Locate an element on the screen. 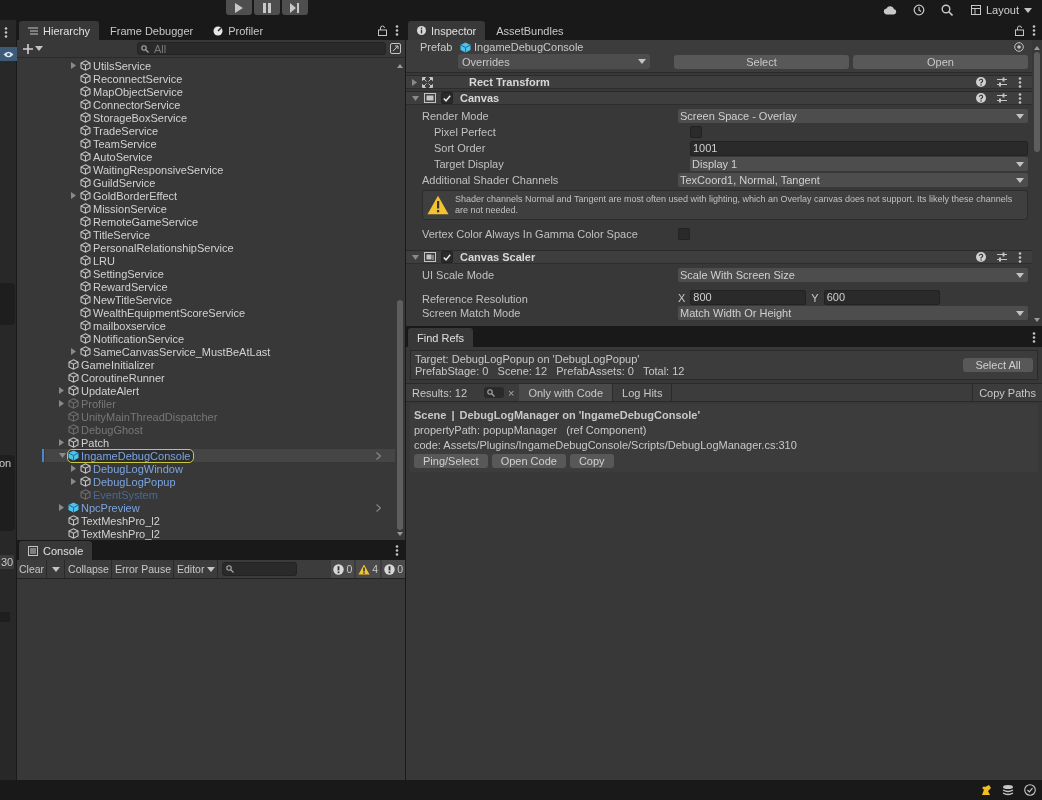 The width and height of the screenshot is (1042, 800). eye-toggle is located at coordinates (8, 54).